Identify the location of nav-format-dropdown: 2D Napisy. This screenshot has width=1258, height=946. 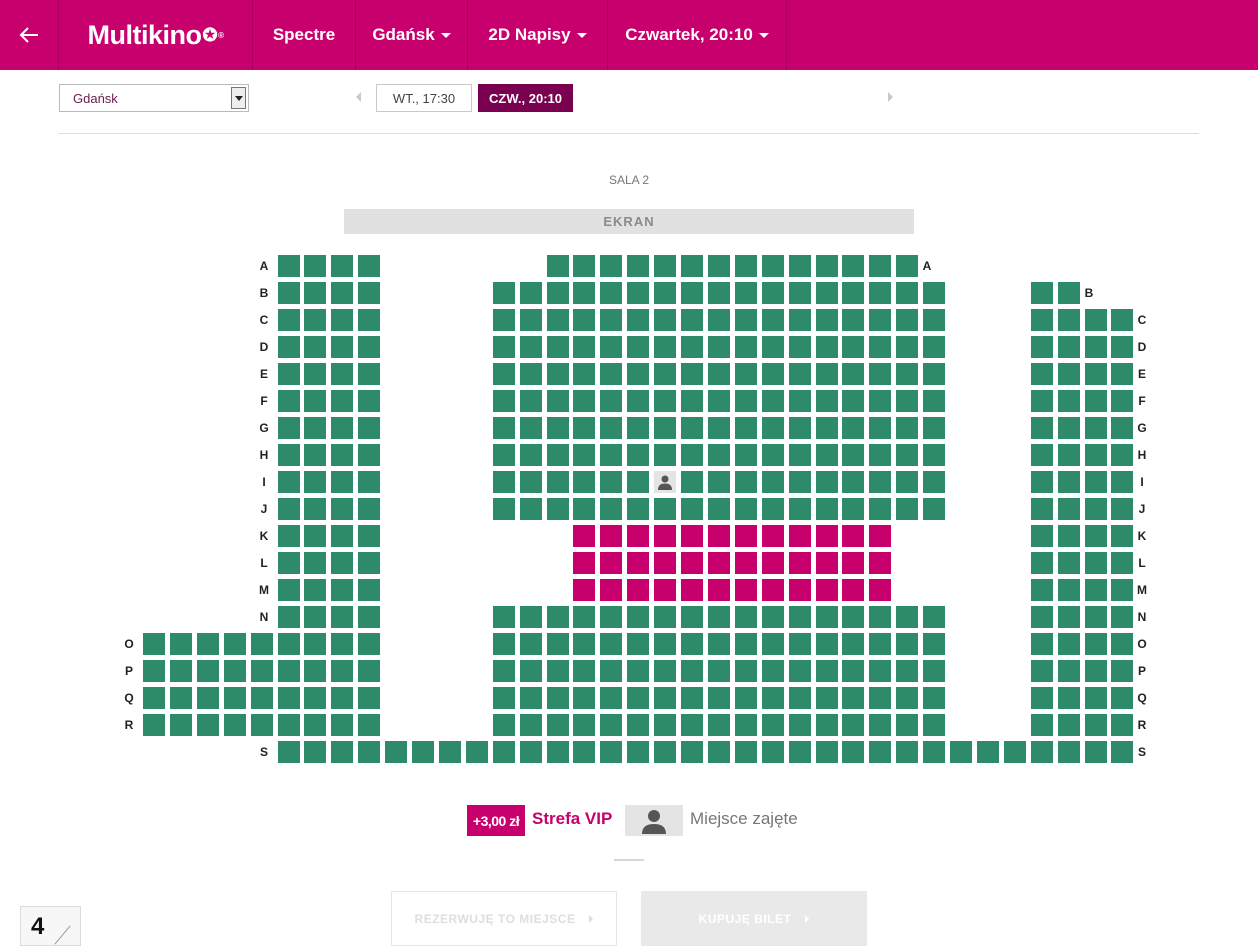
(538, 35).